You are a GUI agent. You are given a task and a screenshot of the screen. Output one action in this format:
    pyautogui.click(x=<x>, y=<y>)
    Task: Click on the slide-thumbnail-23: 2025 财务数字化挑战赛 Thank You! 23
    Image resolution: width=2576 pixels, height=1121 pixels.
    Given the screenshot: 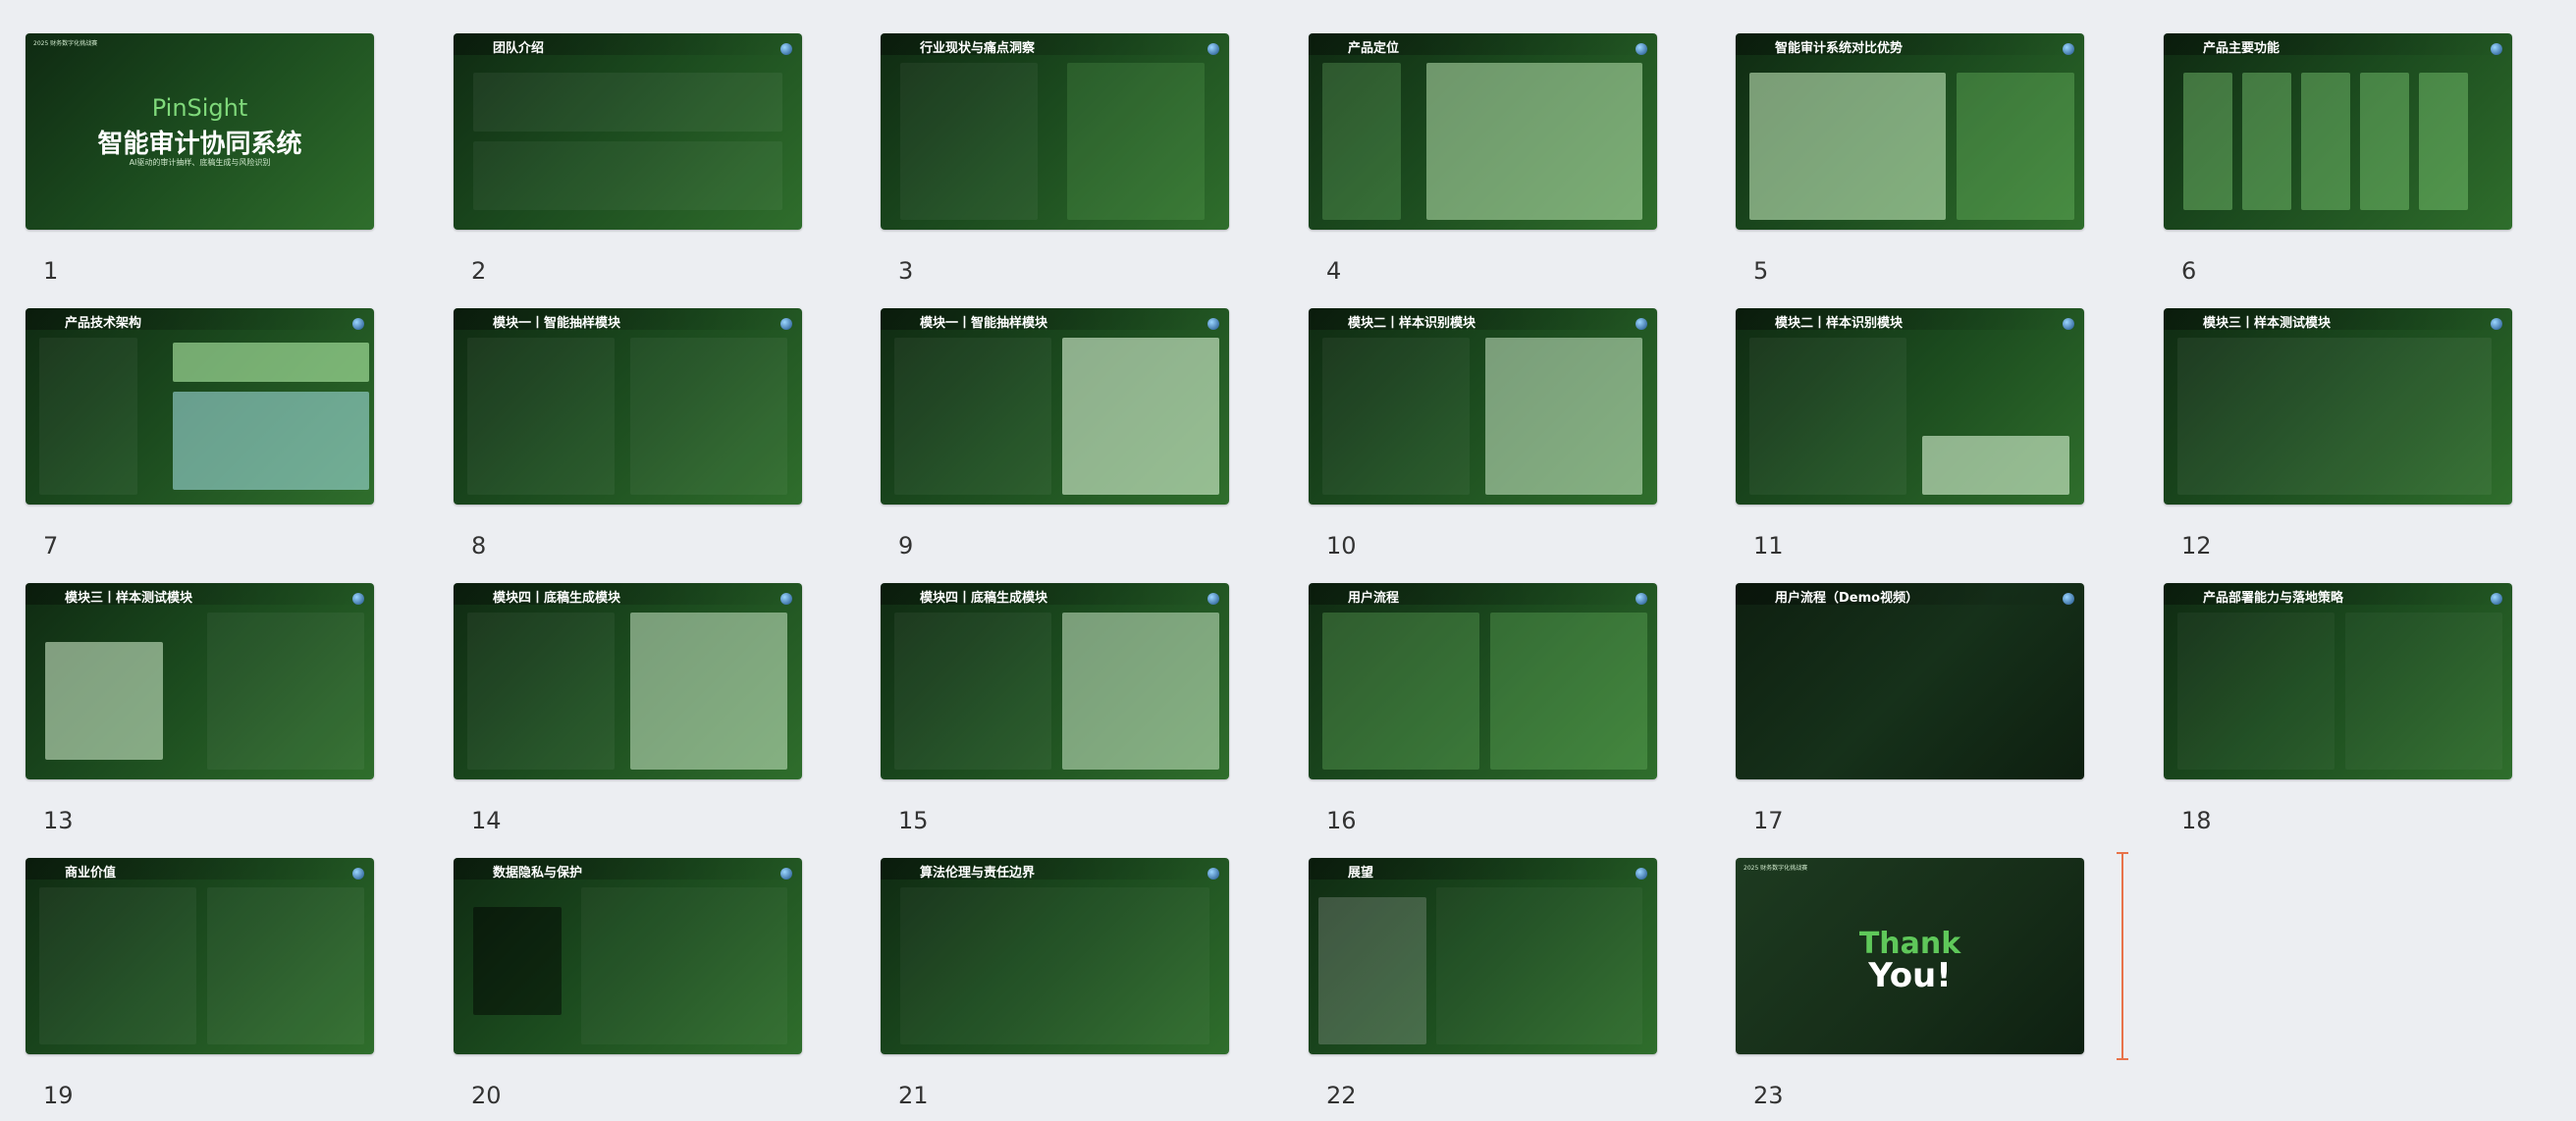 What is the action you would take?
    pyautogui.click(x=1910, y=986)
    